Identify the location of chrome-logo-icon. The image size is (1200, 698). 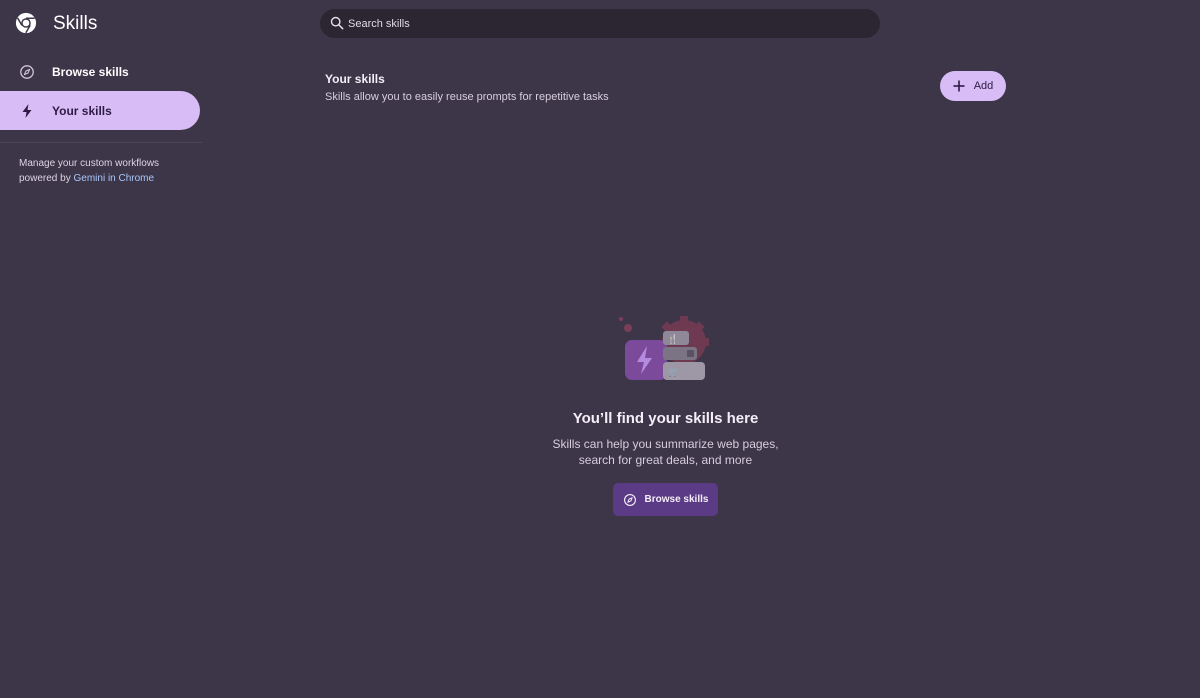
(26, 23).